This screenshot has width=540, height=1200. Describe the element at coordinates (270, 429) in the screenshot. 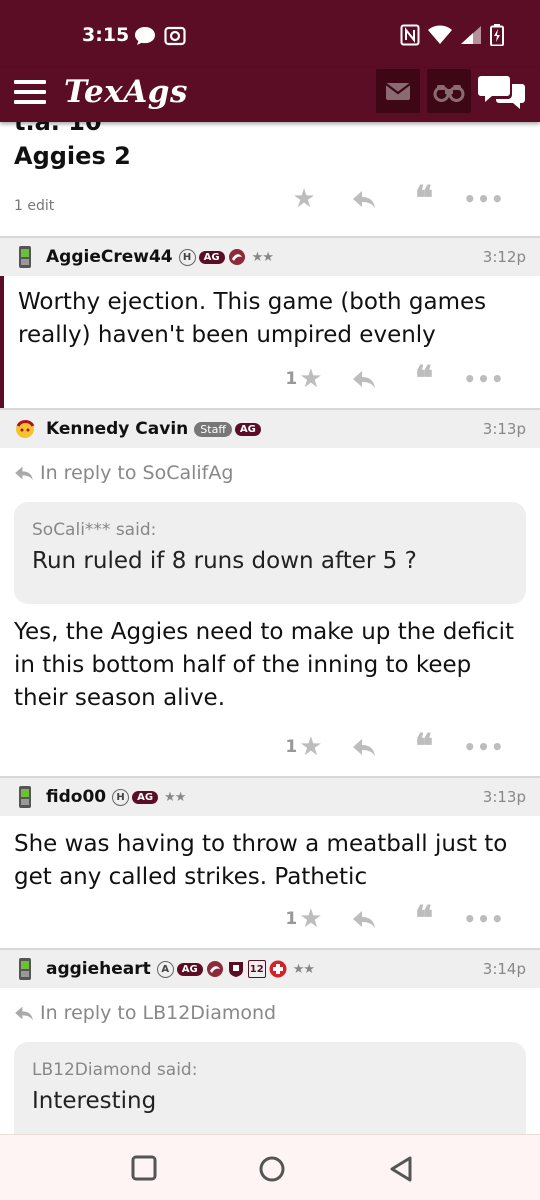

I see `post-header: Kennedy Cavin Staff AG 3:13p` at that location.